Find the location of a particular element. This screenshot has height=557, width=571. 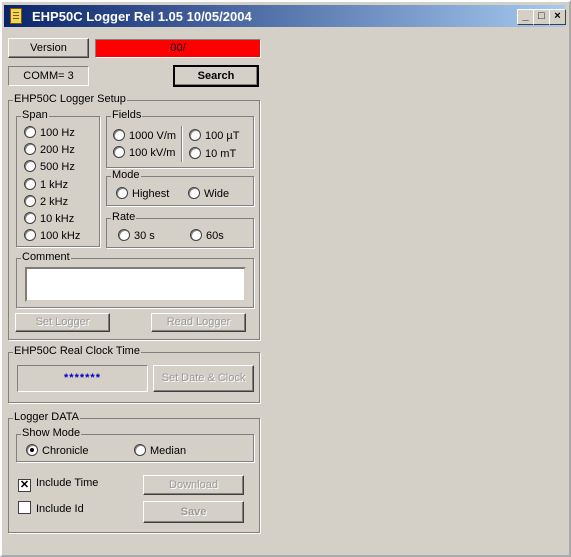

span-option-200hz: 200 Hz is located at coordinates (49, 149).